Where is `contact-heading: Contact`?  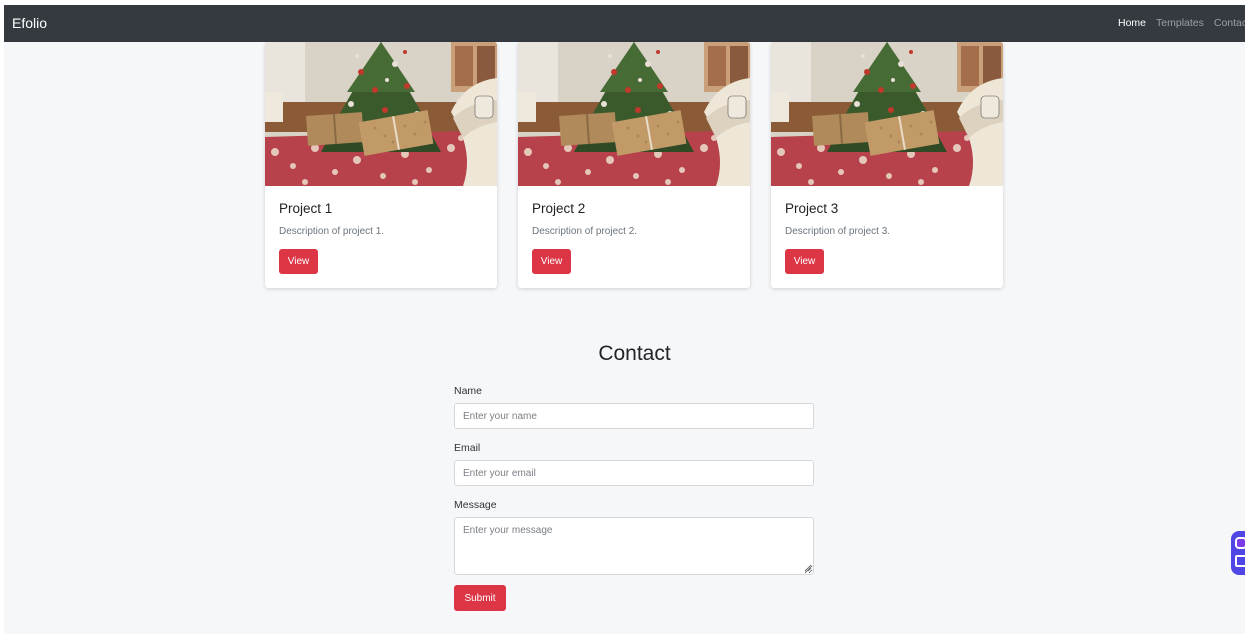
contact-heading: Contact is located at coordinates (634, 353).